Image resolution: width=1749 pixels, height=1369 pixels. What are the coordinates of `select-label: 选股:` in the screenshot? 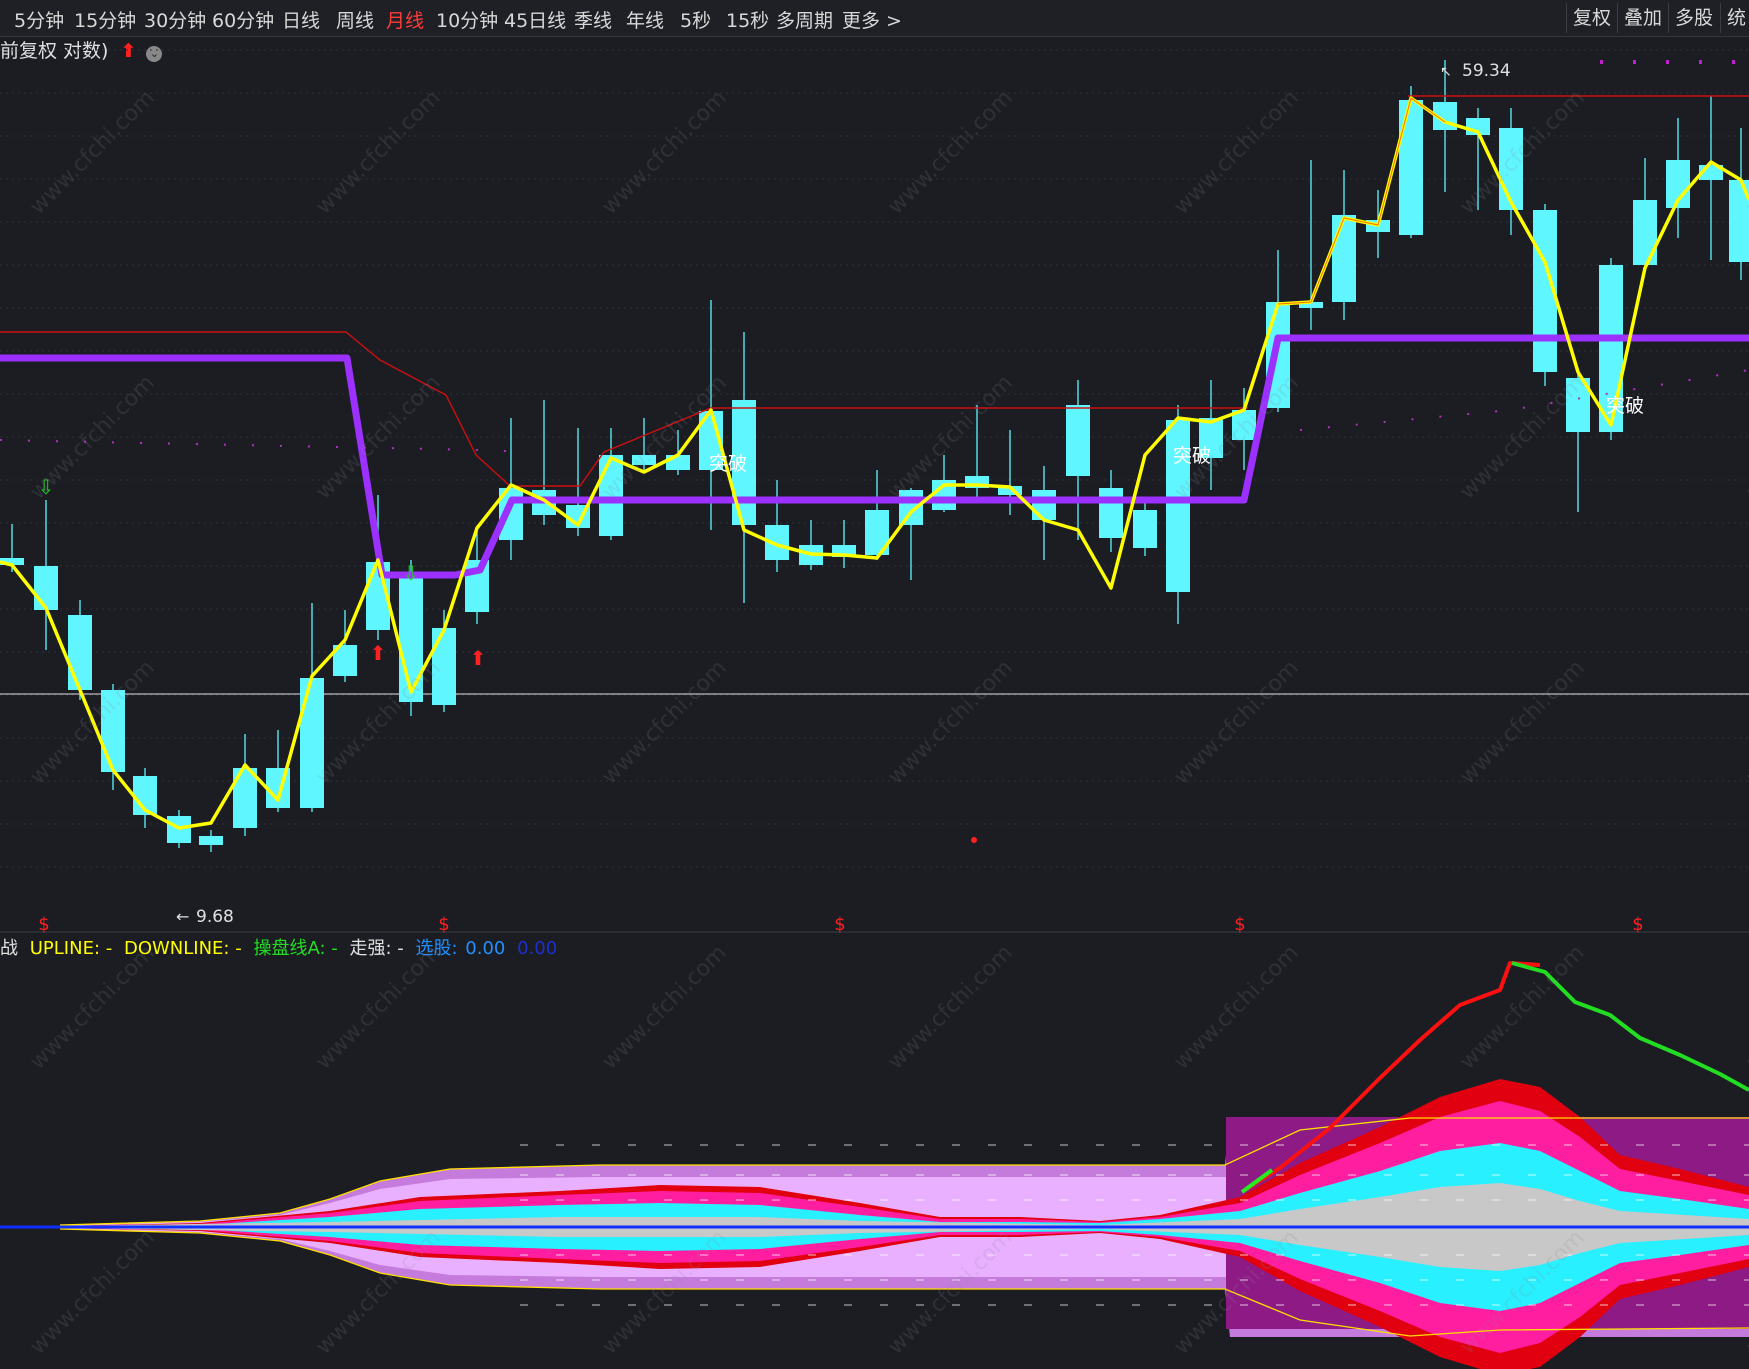 It's located at (436, 948).